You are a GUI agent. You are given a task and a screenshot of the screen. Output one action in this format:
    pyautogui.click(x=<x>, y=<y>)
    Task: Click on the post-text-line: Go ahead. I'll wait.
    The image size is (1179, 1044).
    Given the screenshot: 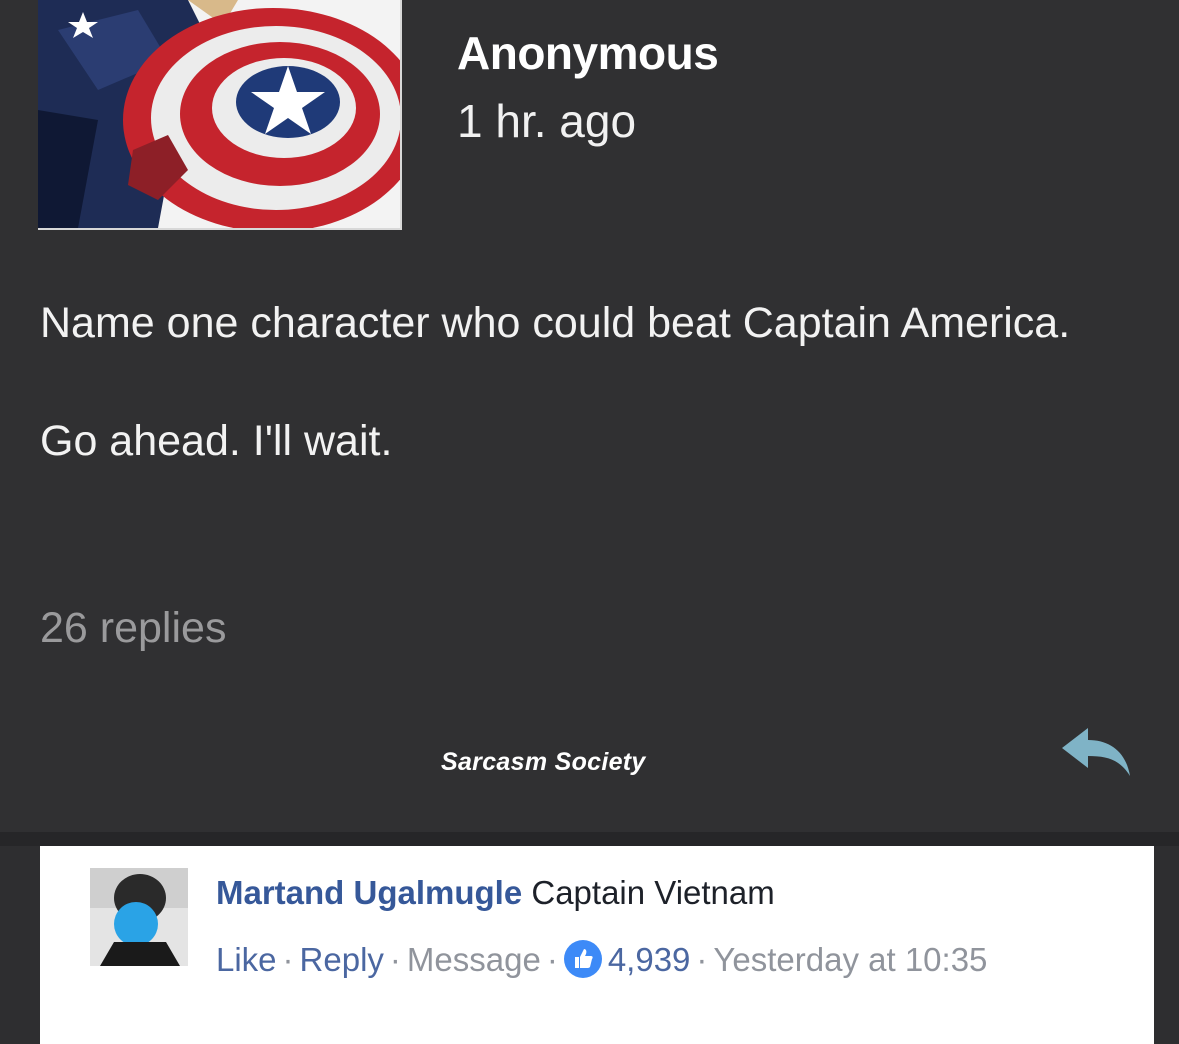 What is the action you would take?
    pyautogui.click(x=216, y=441)
    